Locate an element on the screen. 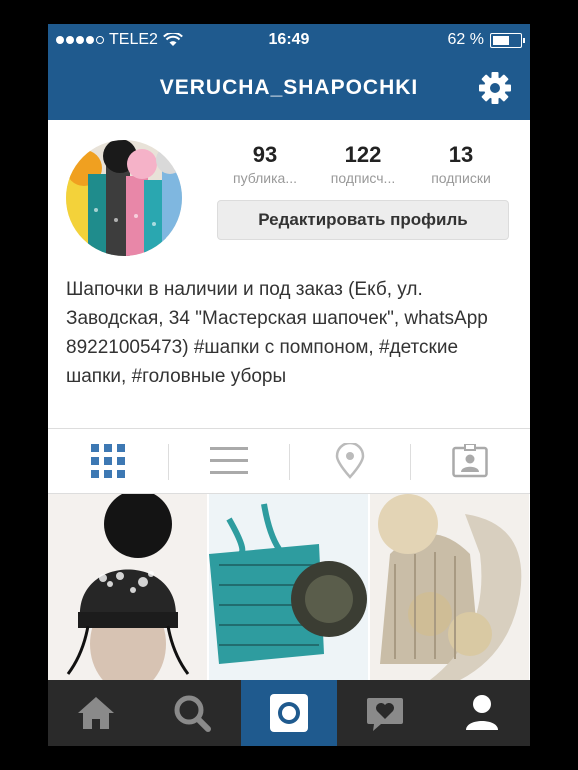 The width and height of the screenshot is (578, 770). home-icon is located at coordinates (96, 713).